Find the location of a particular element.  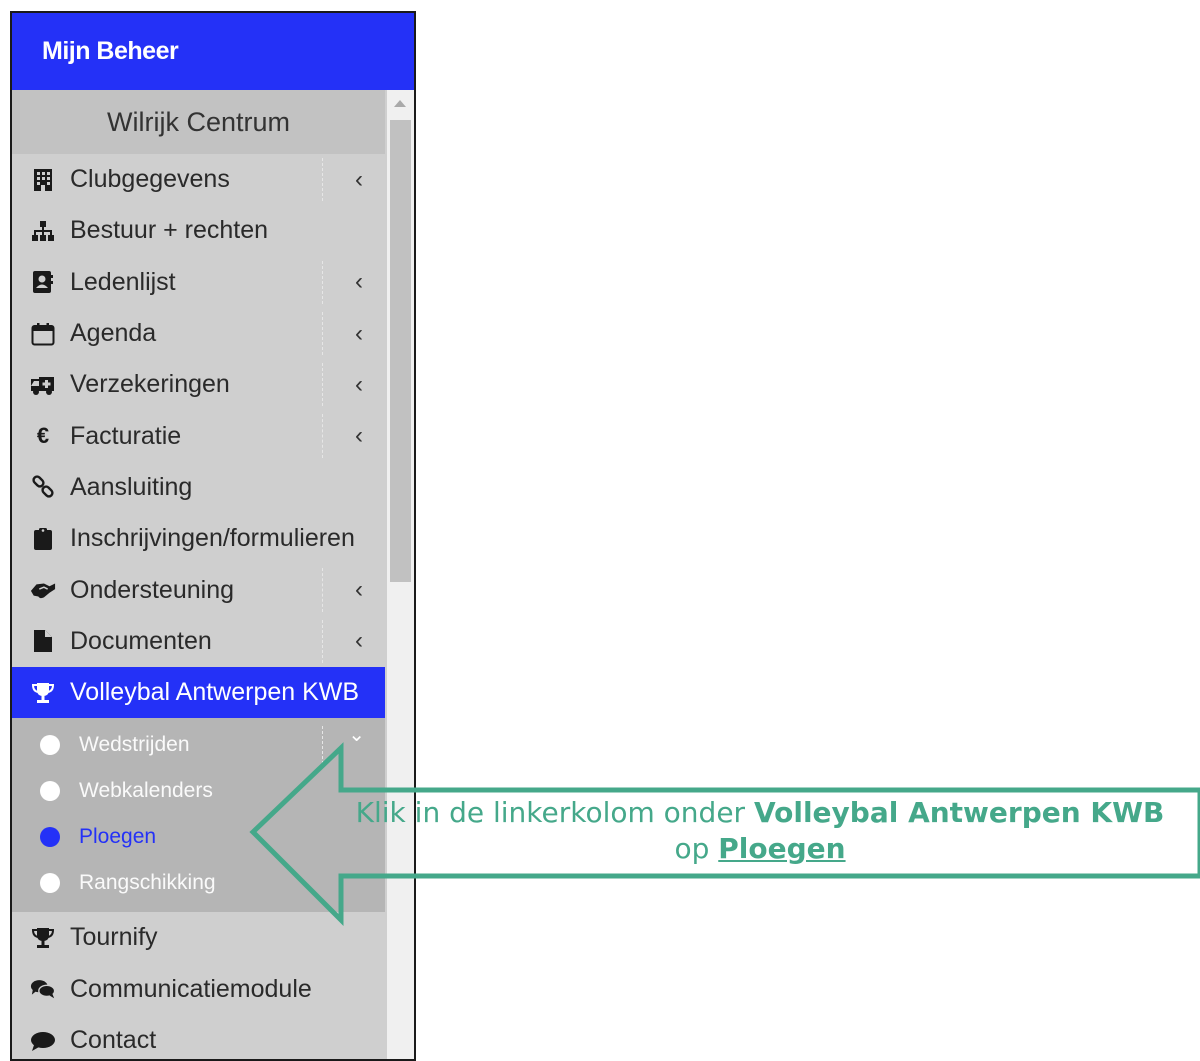

callout-text-part: Klik in de linkerkolom onder is located at coordinates (554, 812).